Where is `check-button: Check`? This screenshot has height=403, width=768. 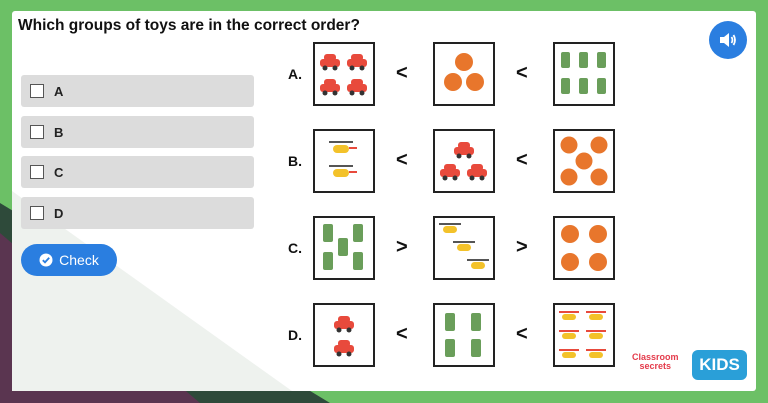 check-button: Check is located at coordinates (69, 260).